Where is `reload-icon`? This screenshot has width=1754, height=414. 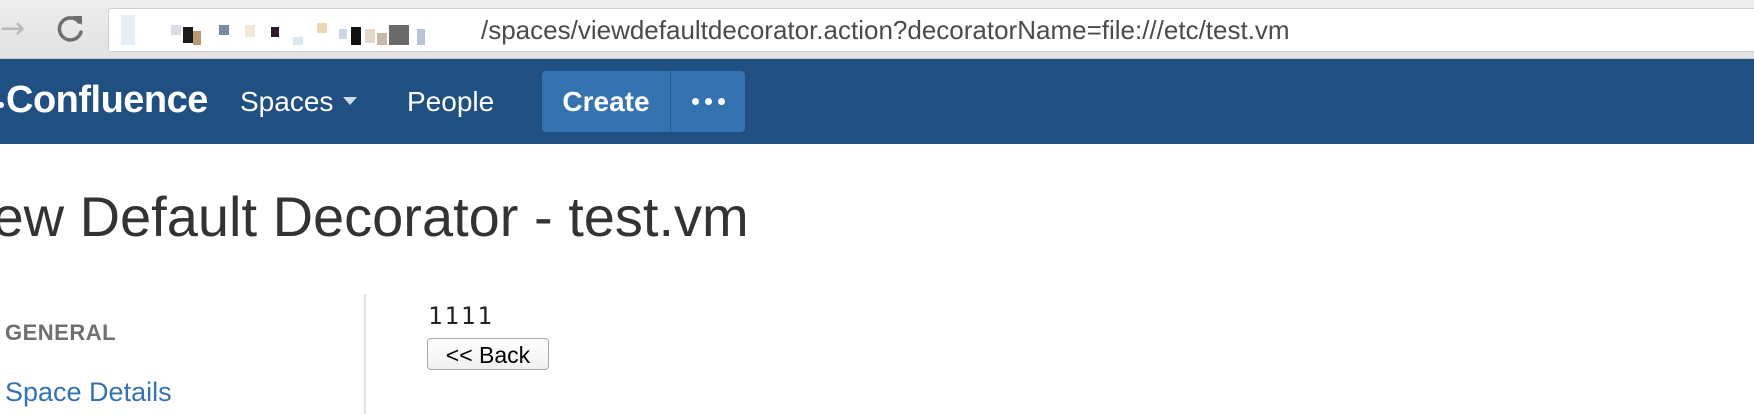
reload-icon is located at coordinates (71, 29).